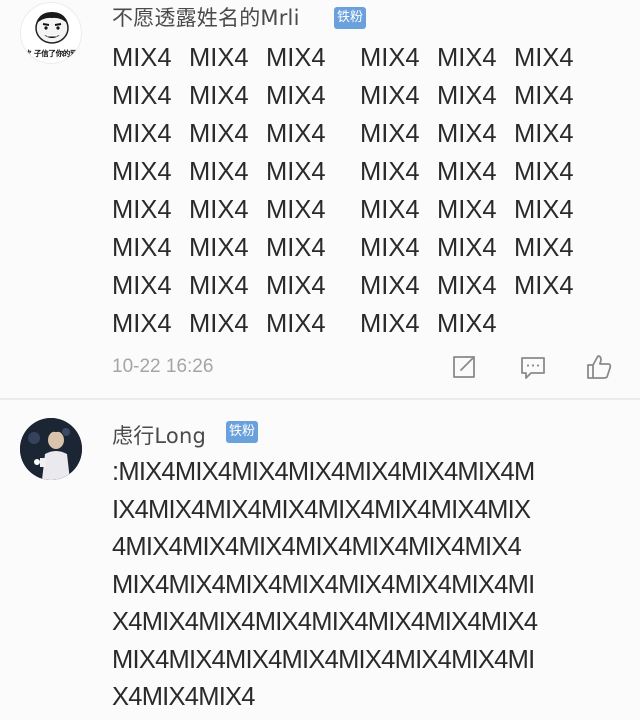  What do you see at coordinates (325, 622) in the screenshot?
I see `text-line: X4MIX4MIX4MIX4MIX4MIX4MIX4MIX4` at bounding box center [325, 622].